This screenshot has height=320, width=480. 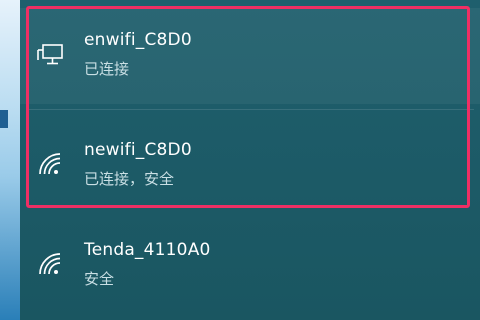 What do you see at coordinates (10, 160) in the screenshot?
I see `desktop-background` at bounding box center [10, 160].